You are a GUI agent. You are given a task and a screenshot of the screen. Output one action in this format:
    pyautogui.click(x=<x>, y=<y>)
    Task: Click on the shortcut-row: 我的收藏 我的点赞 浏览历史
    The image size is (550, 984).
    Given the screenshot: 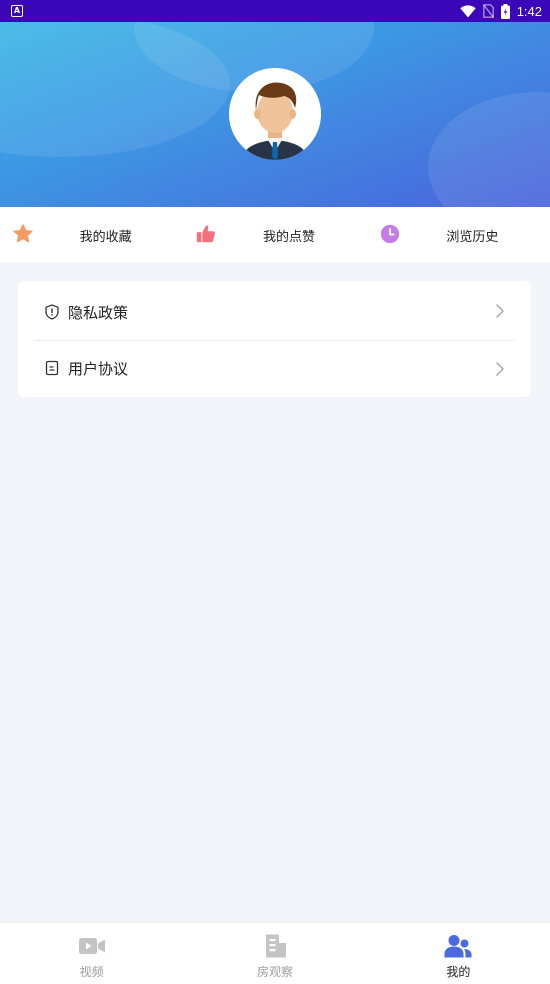 What is the action you would take?
    pyautogui.click(x=275, y=234)
    